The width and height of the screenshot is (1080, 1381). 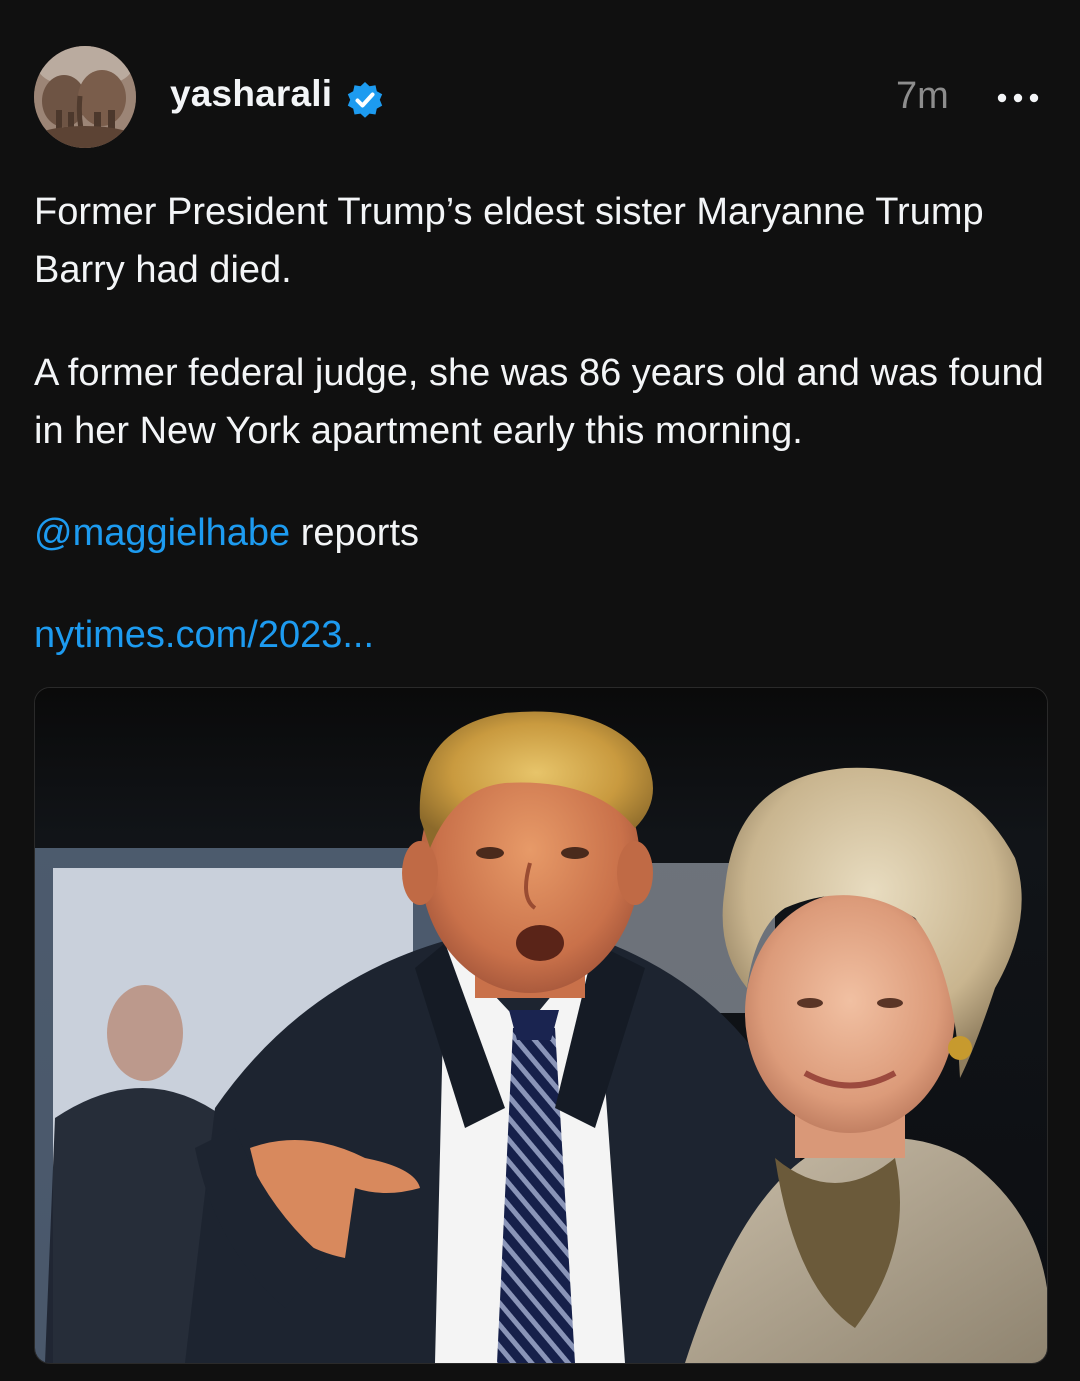 I want to click on avatar-image, so click(x=85, y=97).